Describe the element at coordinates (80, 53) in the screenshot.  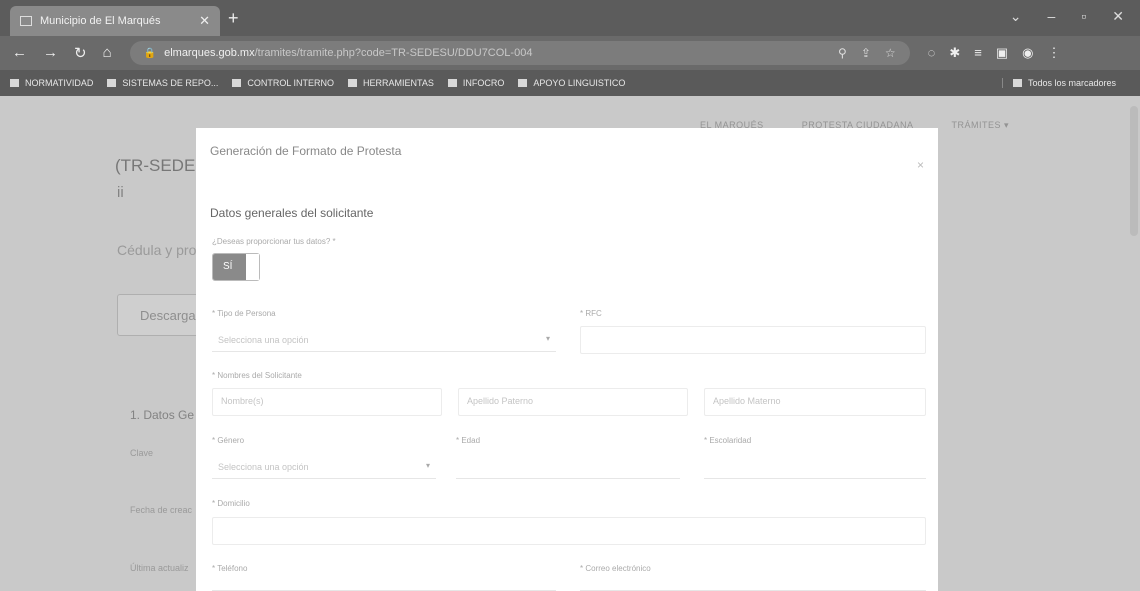
I see `reload-icon: ↻` at that location.